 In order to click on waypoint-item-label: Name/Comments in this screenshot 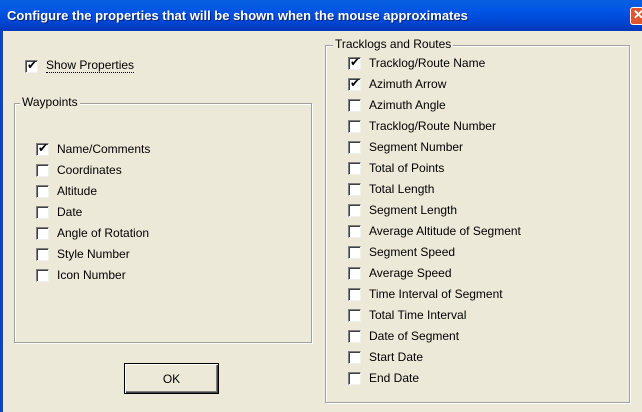, I will do `click(104, 149)`.